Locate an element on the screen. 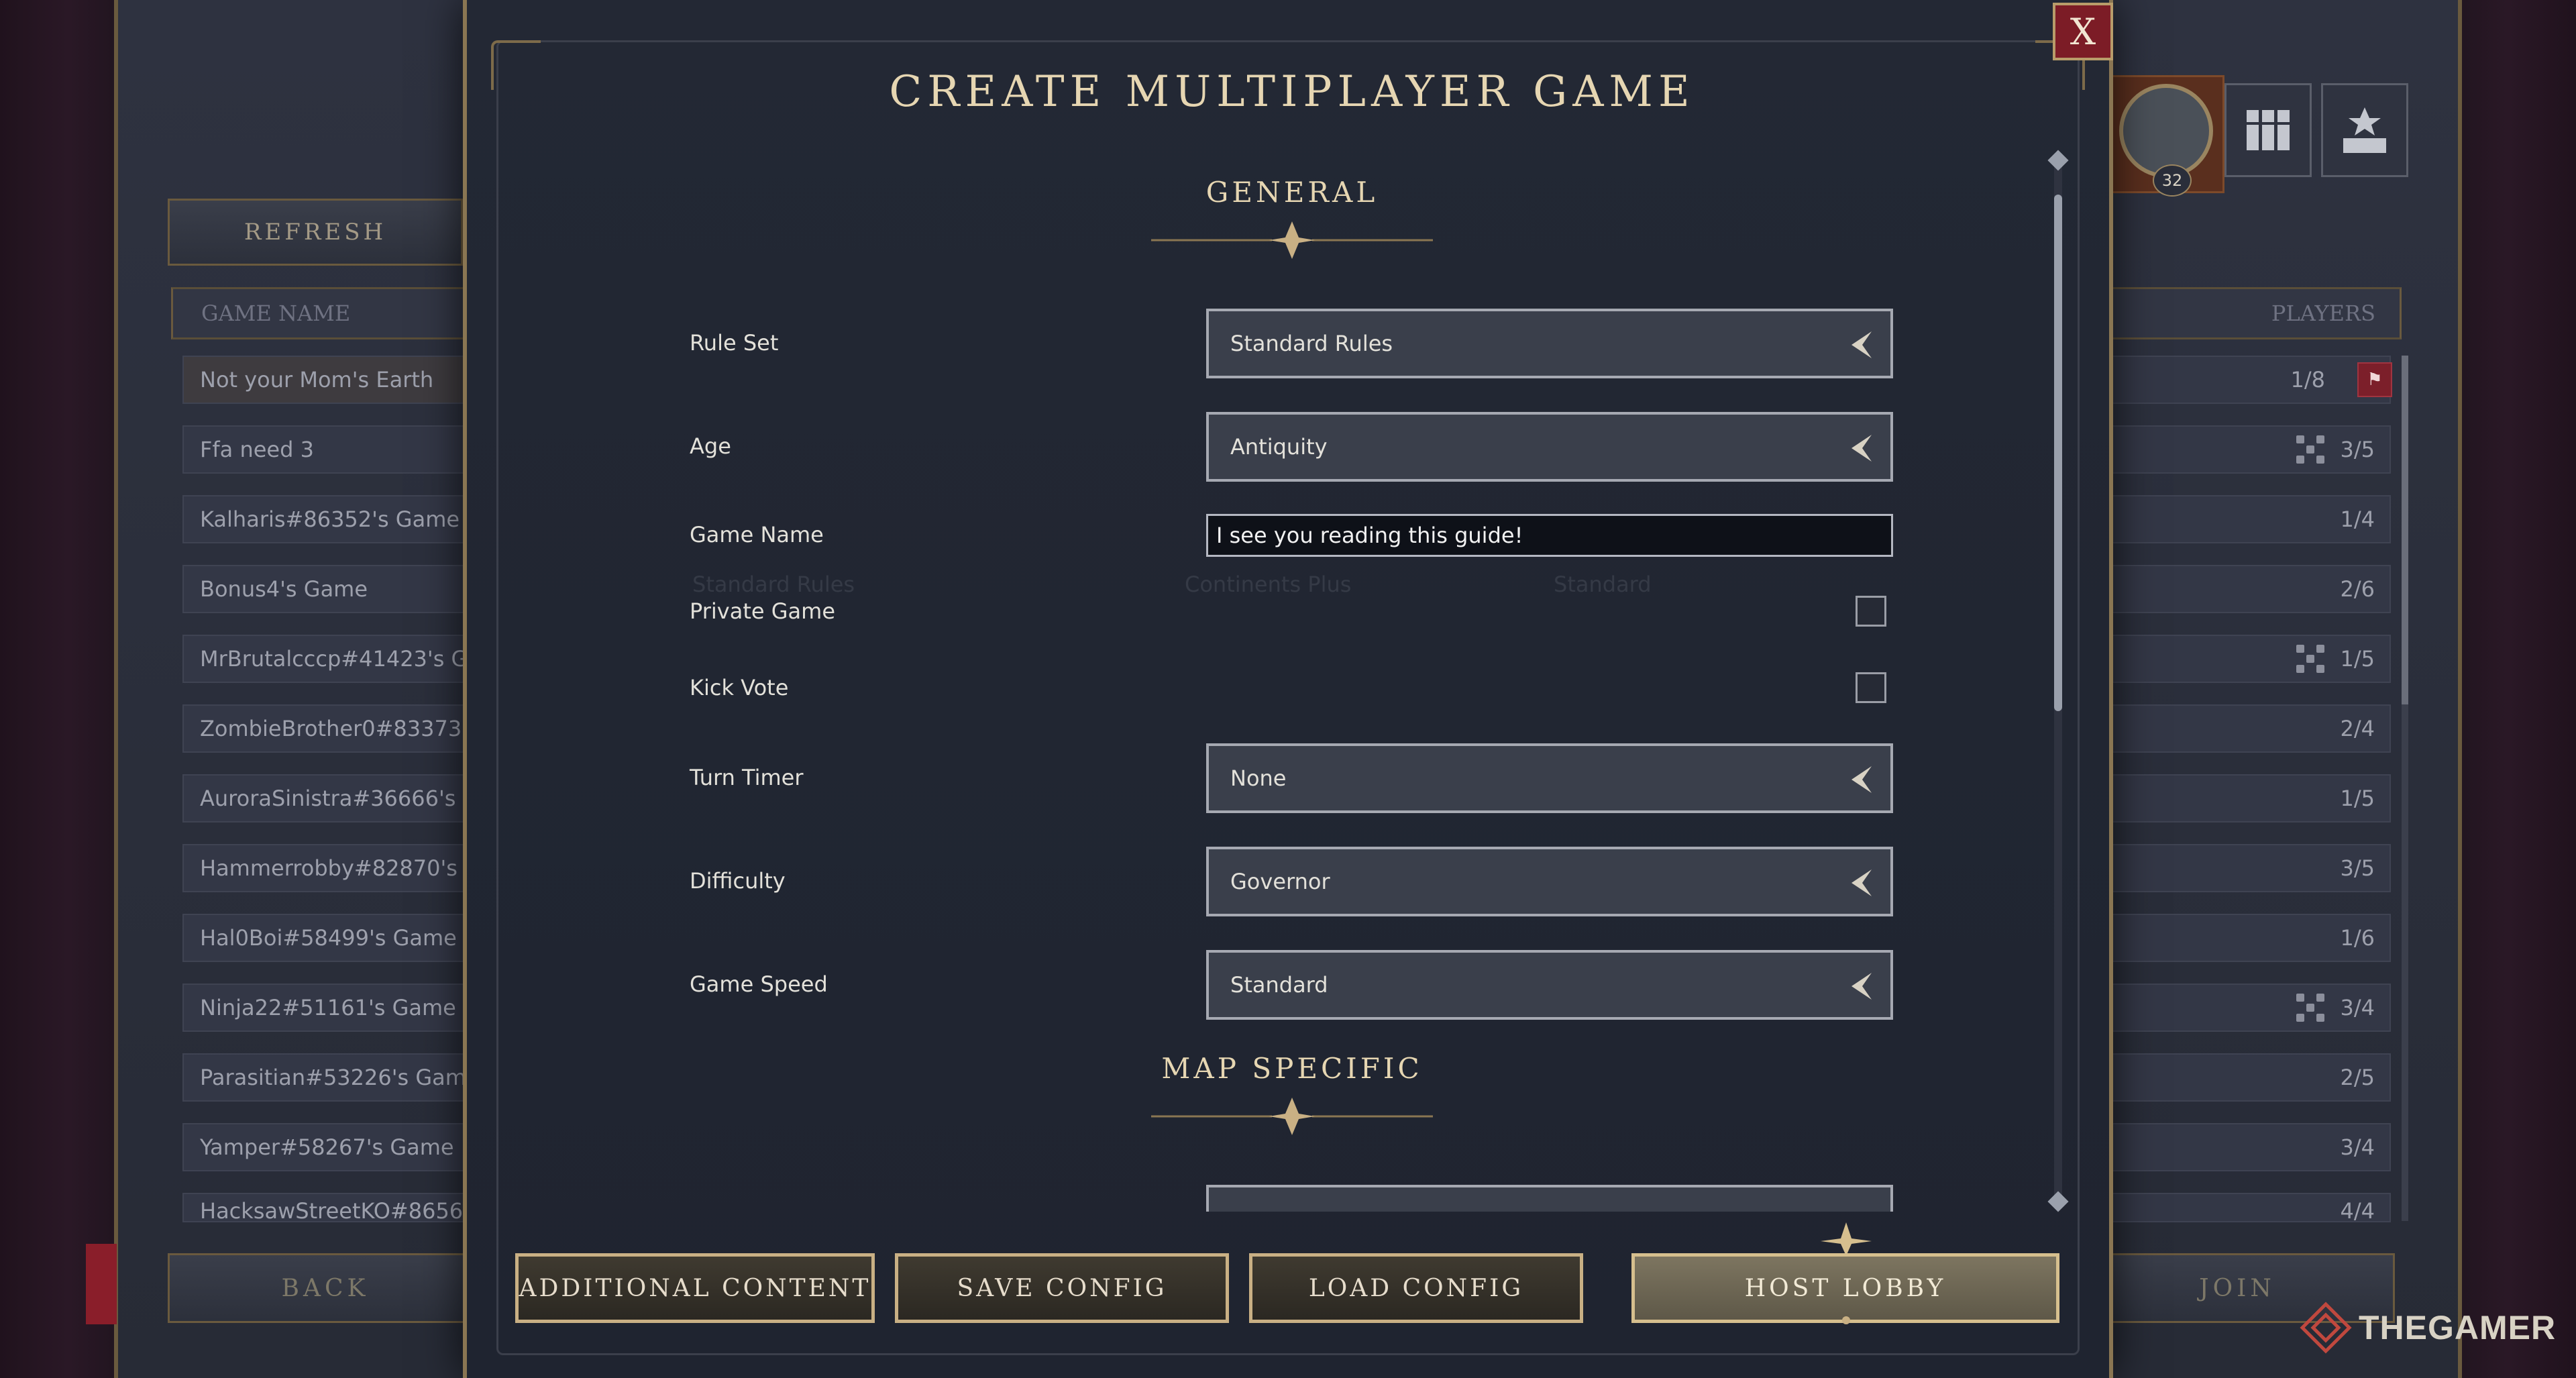 This screenshot has height=1378, width=2576. watermark-logo-icon is located at coordinates (2326, 1328).